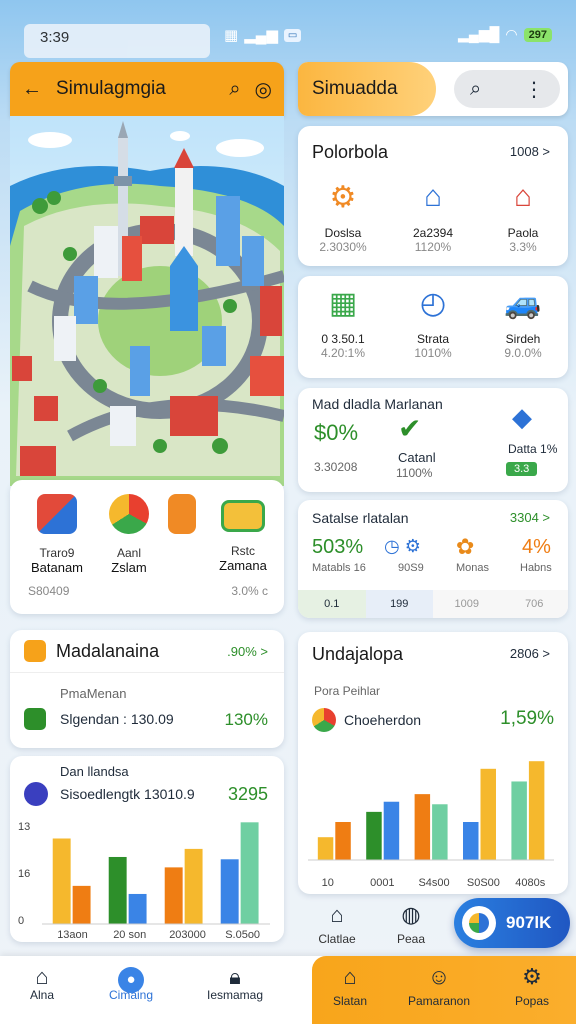  Describe the element at coordinates (439, 1001) in the screenshot. I see `nav-label: Pamaranon` at that location.